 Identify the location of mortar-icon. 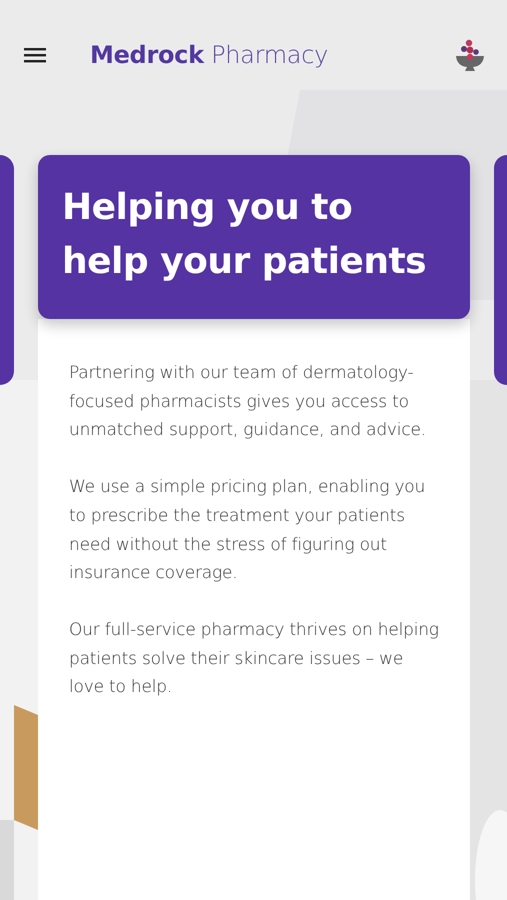
(470, 55).